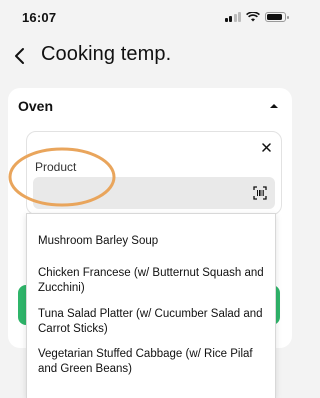 This screenshot has width=320, height=398. Describe the element at coordinates (39, 17) in the screenshot. I see `status-time: 16:07` at that location.